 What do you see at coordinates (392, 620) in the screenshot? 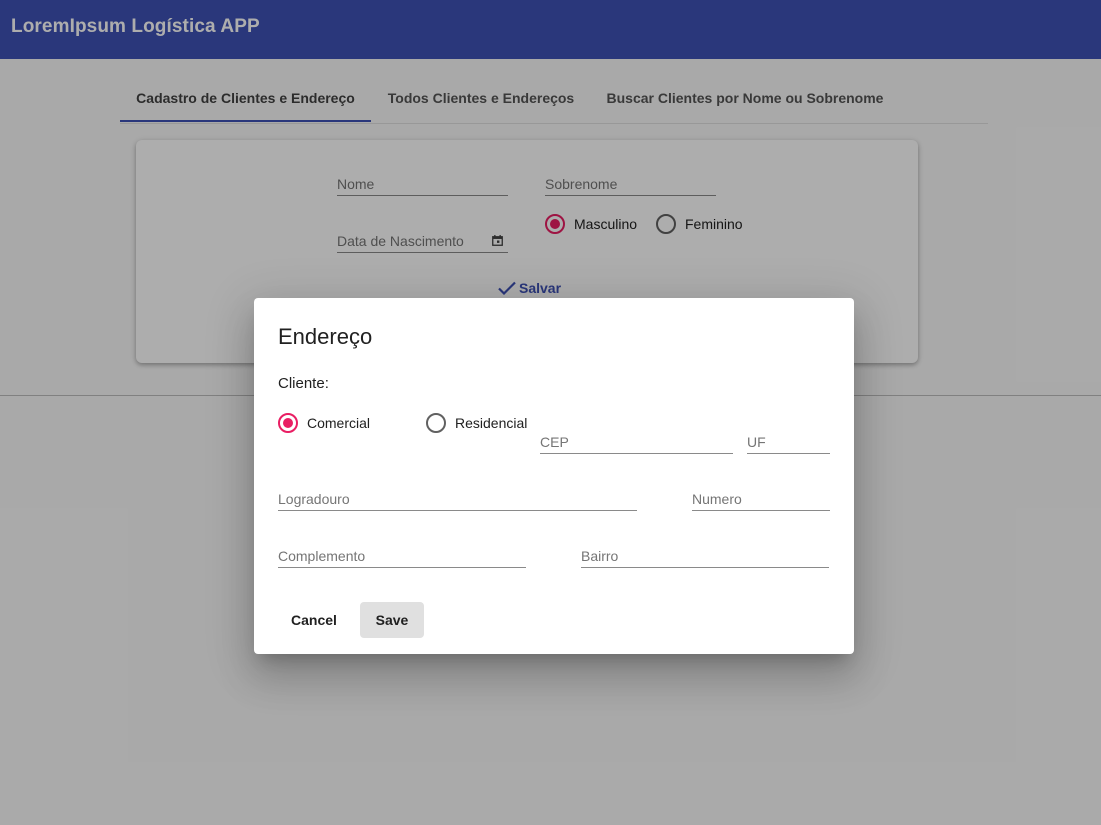
I see `save-button: Save` at bounding box center [392, 620].